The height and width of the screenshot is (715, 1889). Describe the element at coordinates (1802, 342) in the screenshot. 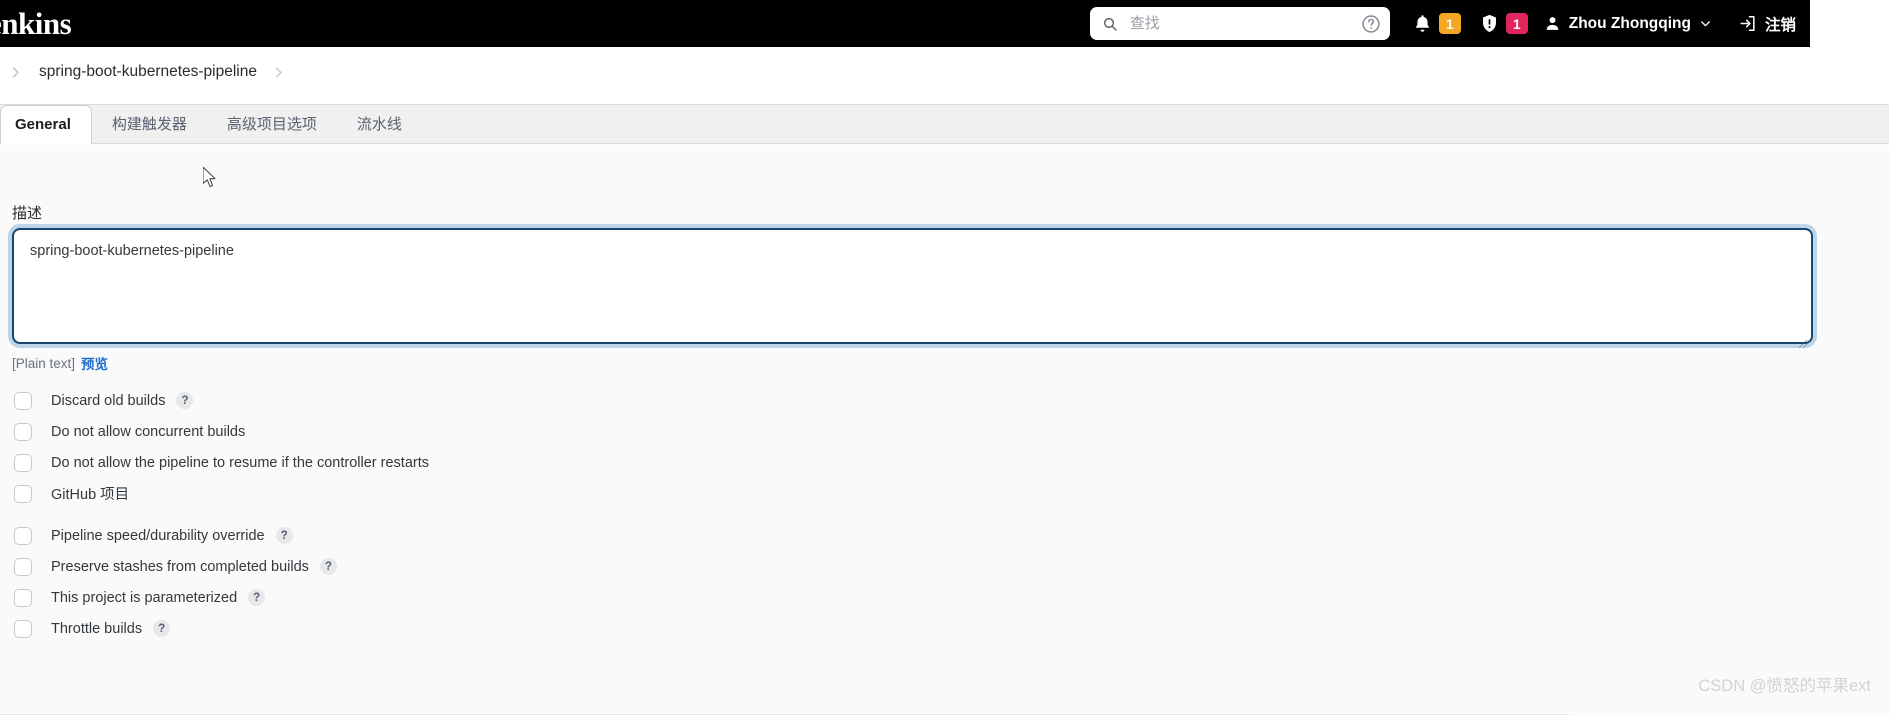

I see `resize-handle-icon` at that location.